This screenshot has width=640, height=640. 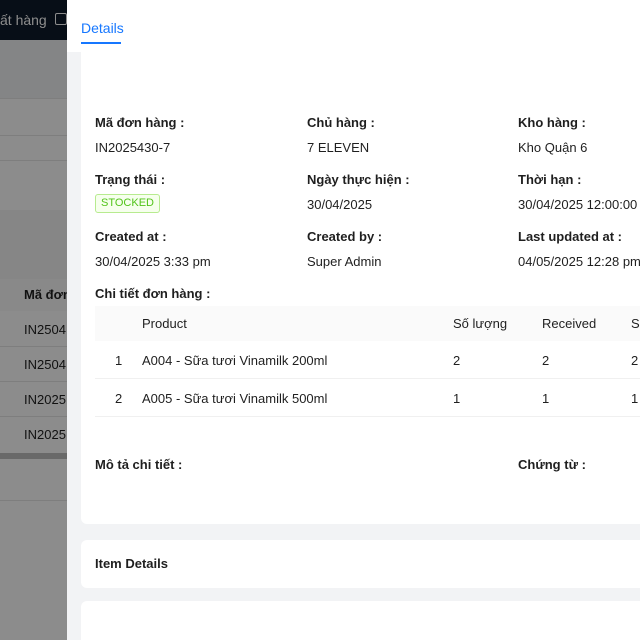 What do you see at coordinates (130, 179) in the screenshot?
I see `status-label: Trạng thái :` at bounding box center [130, 179].